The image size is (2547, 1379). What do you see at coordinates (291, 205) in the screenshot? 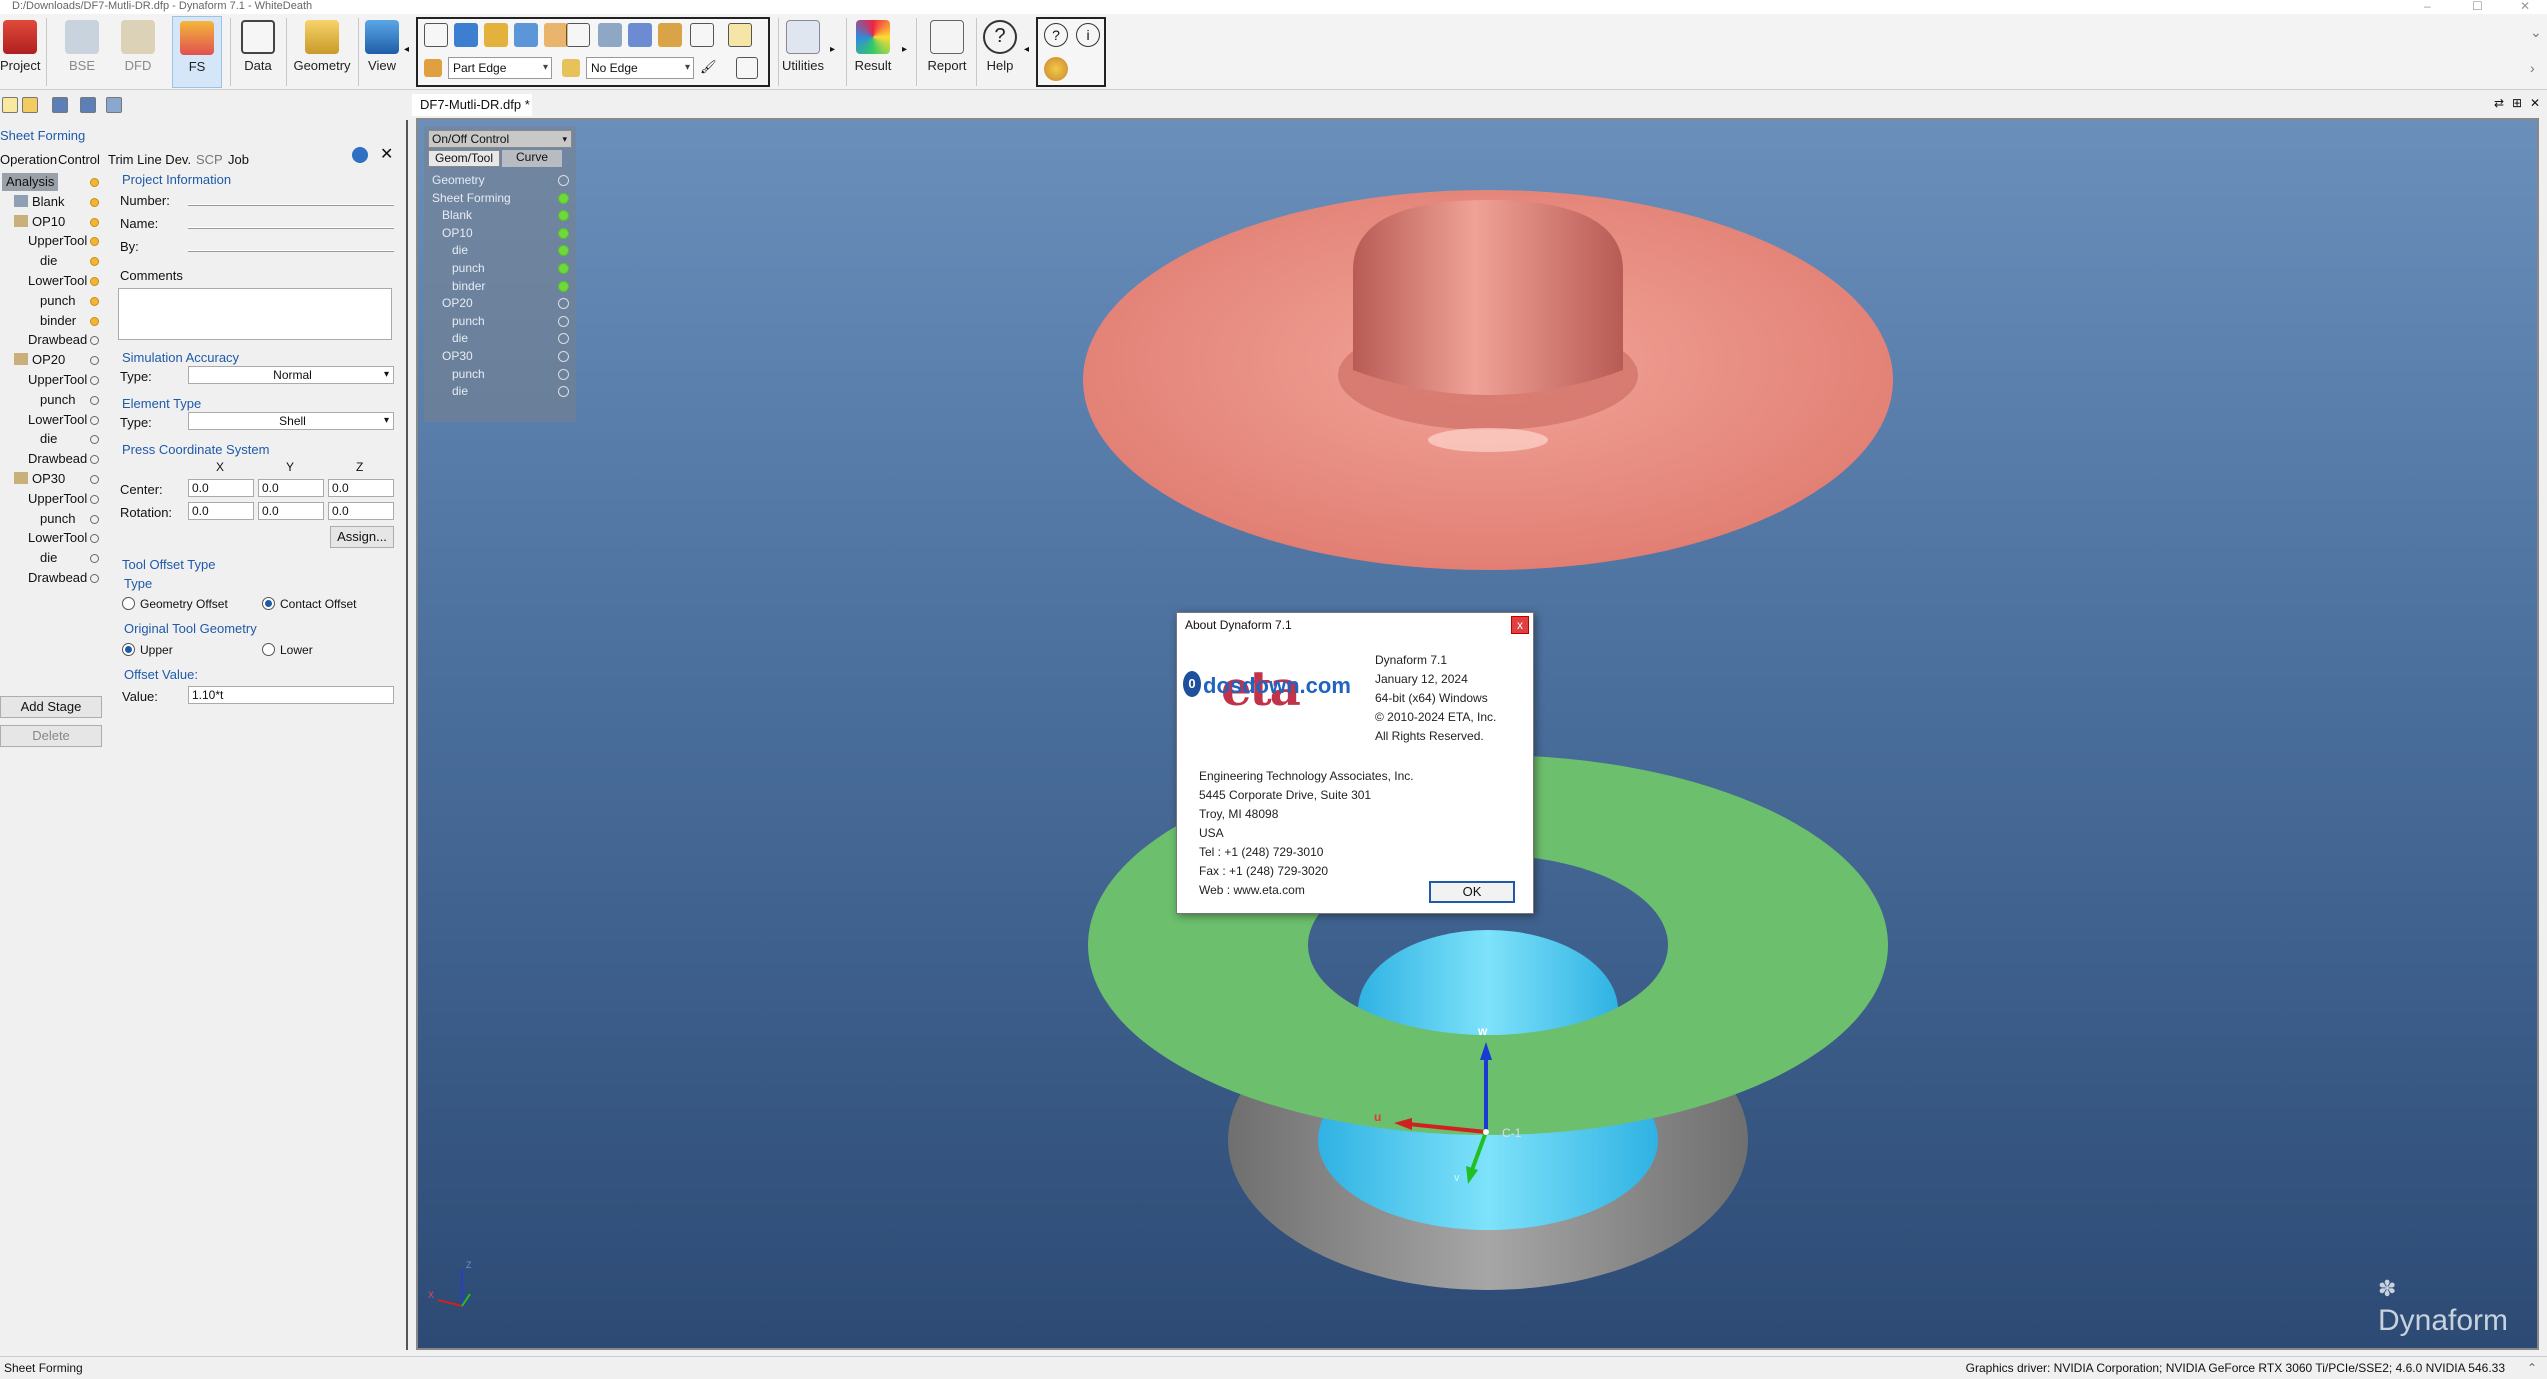
I see `number-field` at bounding box center [291, 205].